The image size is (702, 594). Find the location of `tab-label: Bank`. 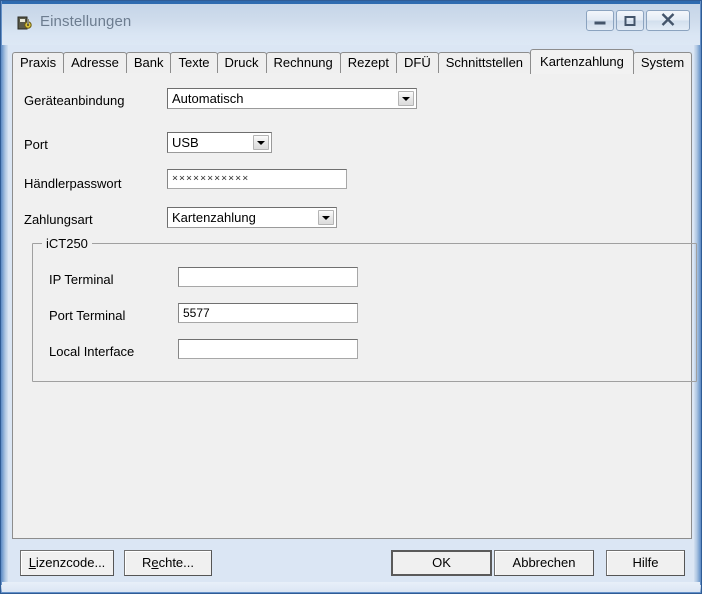

tab-label: Bank is located at coordinates (148, 62).